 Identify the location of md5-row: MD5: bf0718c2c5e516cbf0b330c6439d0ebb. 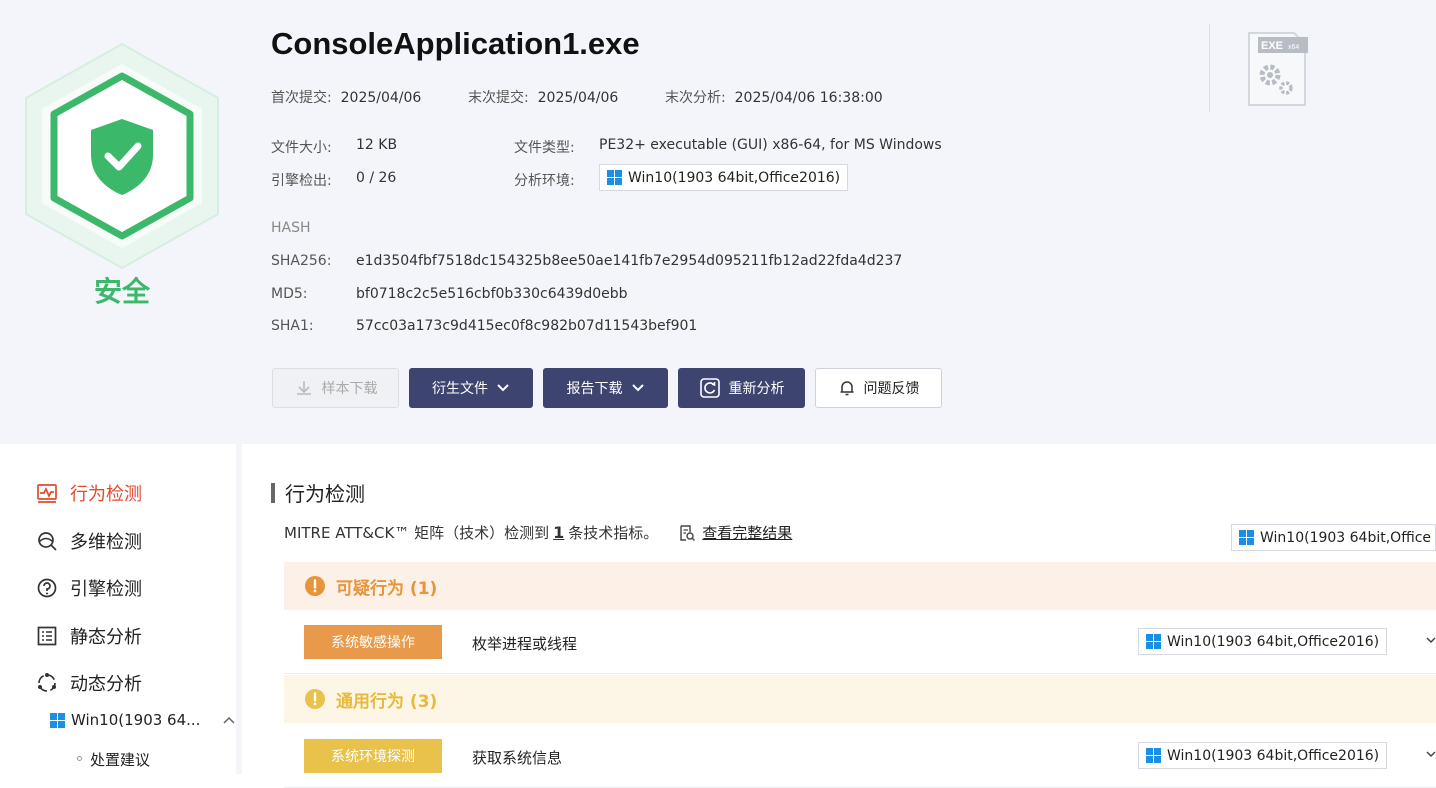
(449, 294).